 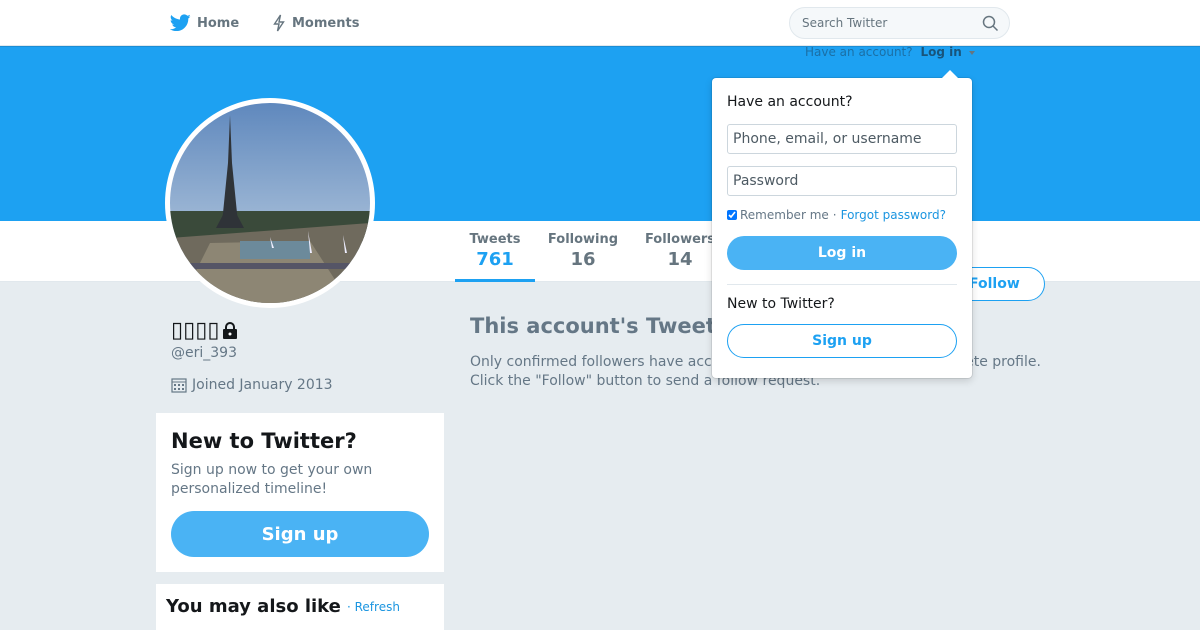 I want to click on signup-button: Sign up, so click(x=842, y=341).